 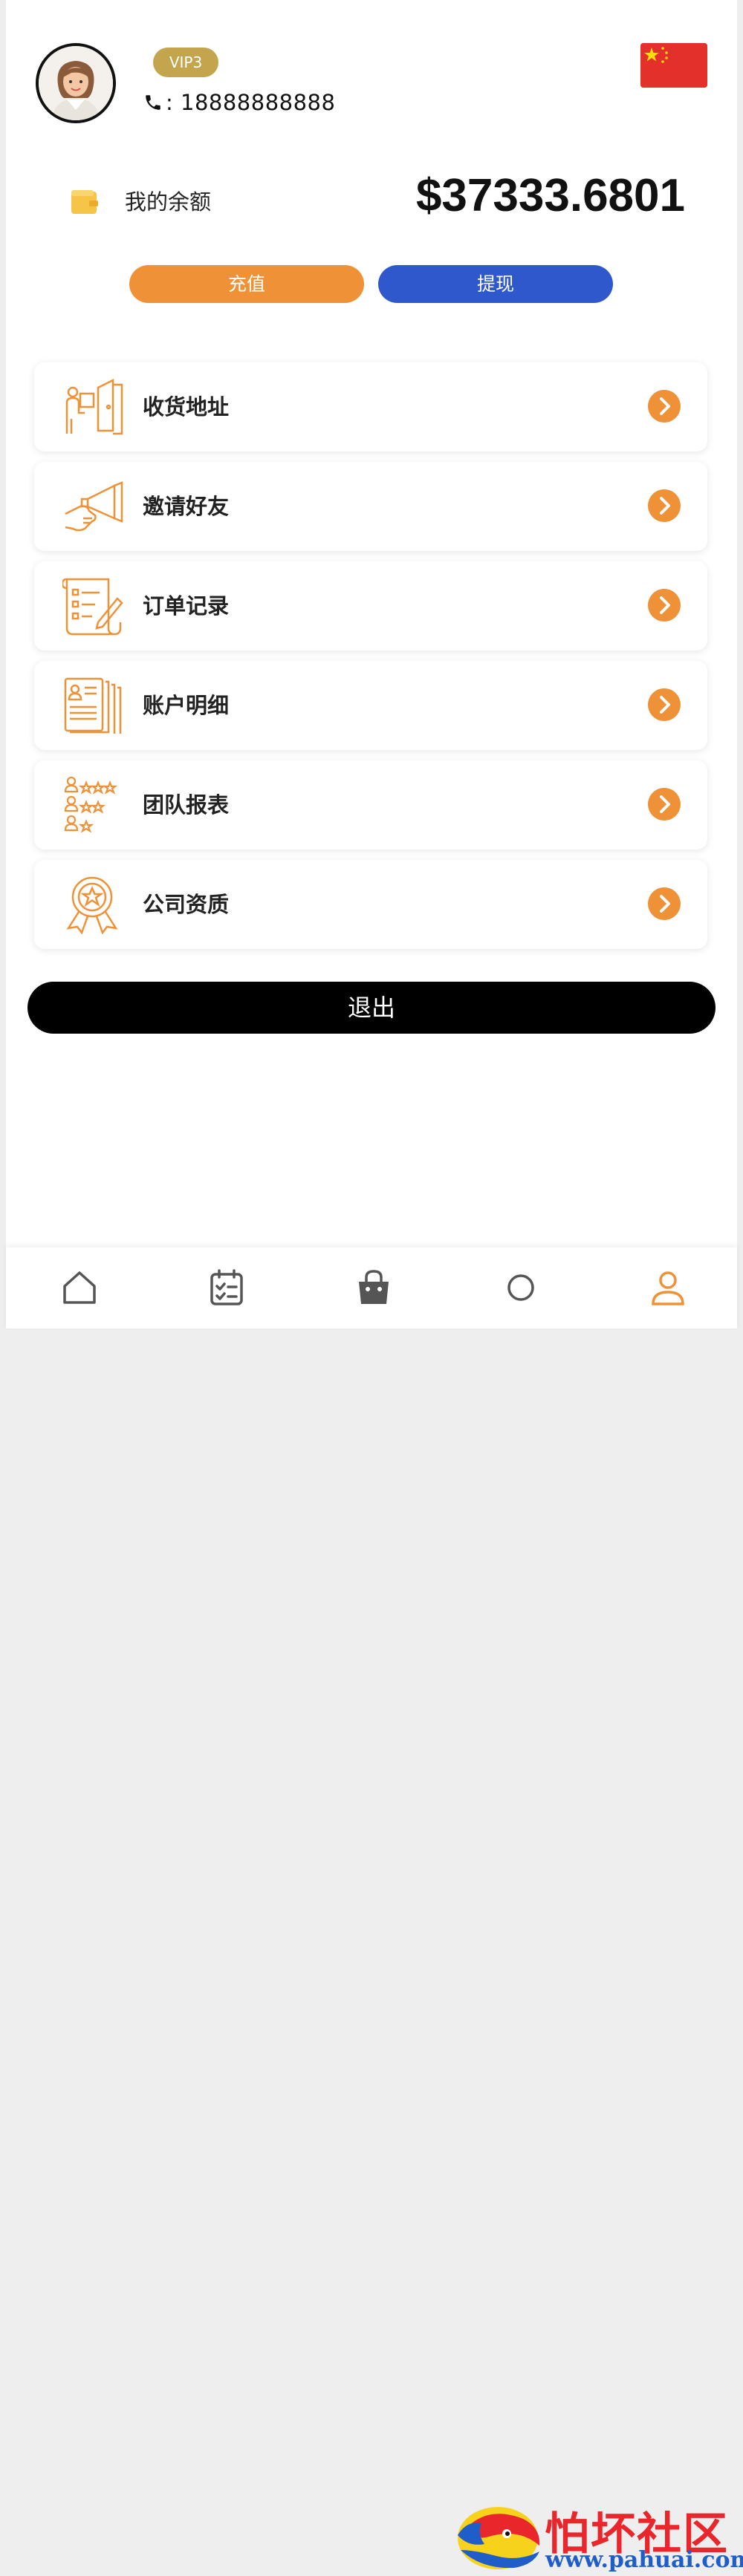 I want to click on menu-item-order-record: 订单记录, so click(x=370, y=605).